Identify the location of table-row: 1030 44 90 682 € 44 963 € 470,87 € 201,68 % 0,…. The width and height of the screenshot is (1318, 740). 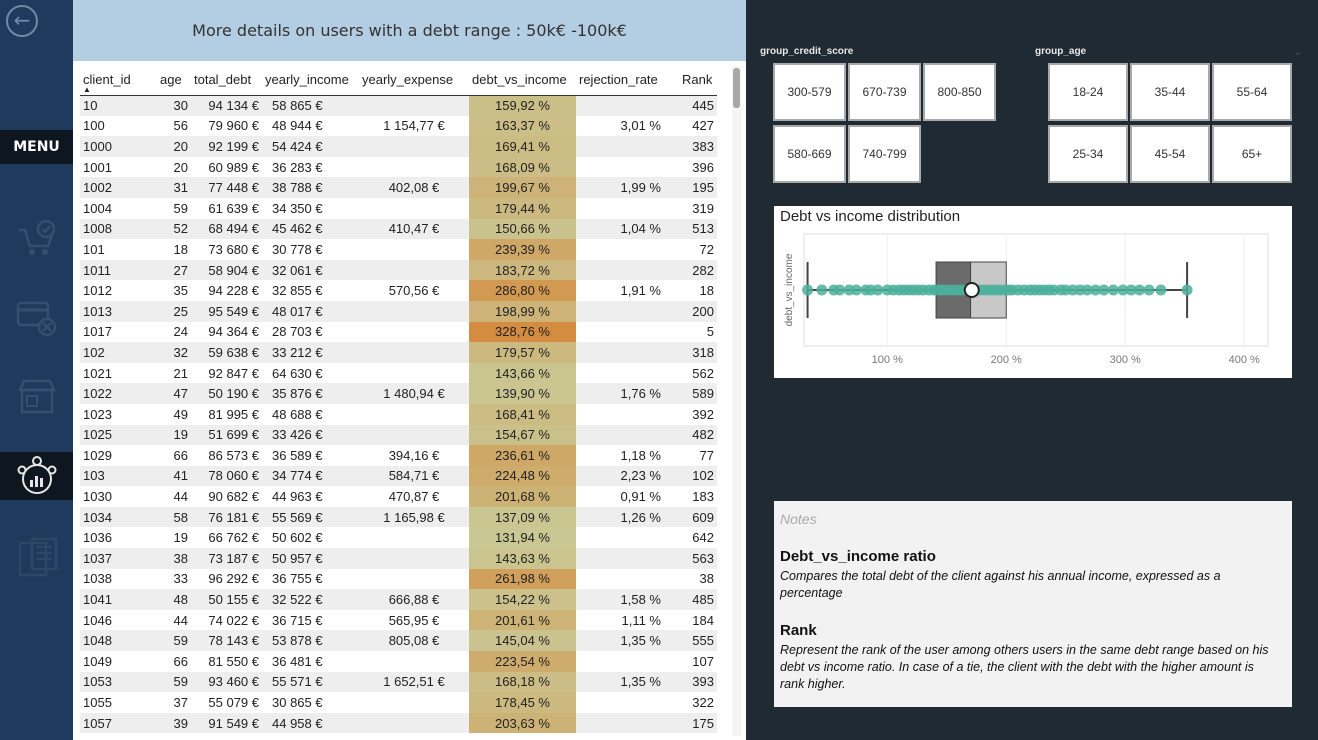
(398, 496).